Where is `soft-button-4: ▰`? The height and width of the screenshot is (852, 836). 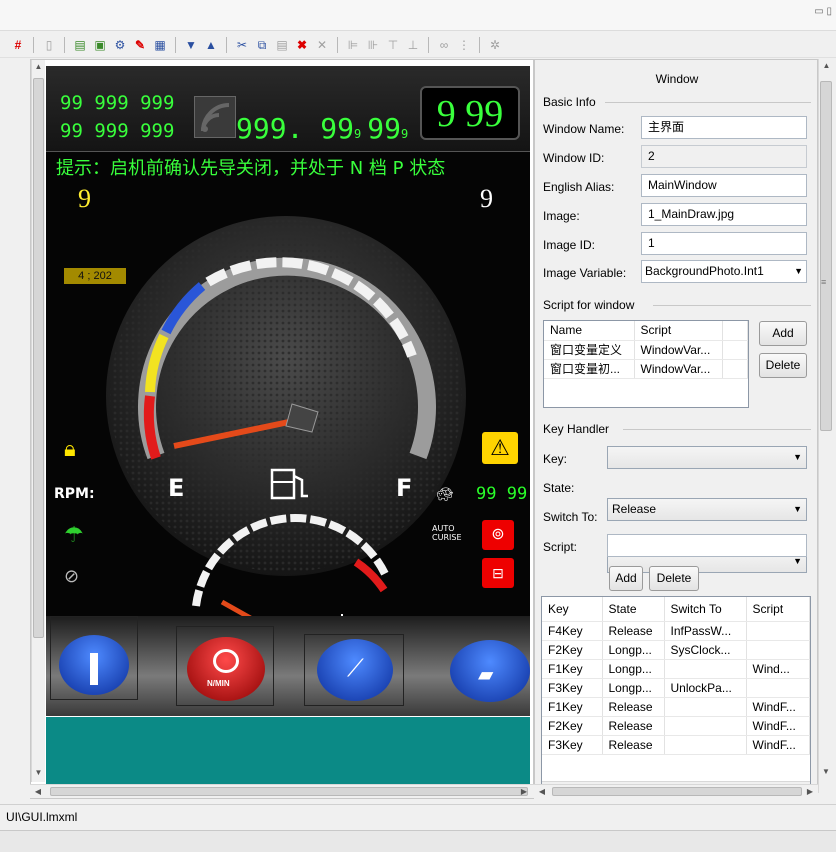
soft-button-4: ▰ is located at coordinates (490, 662).